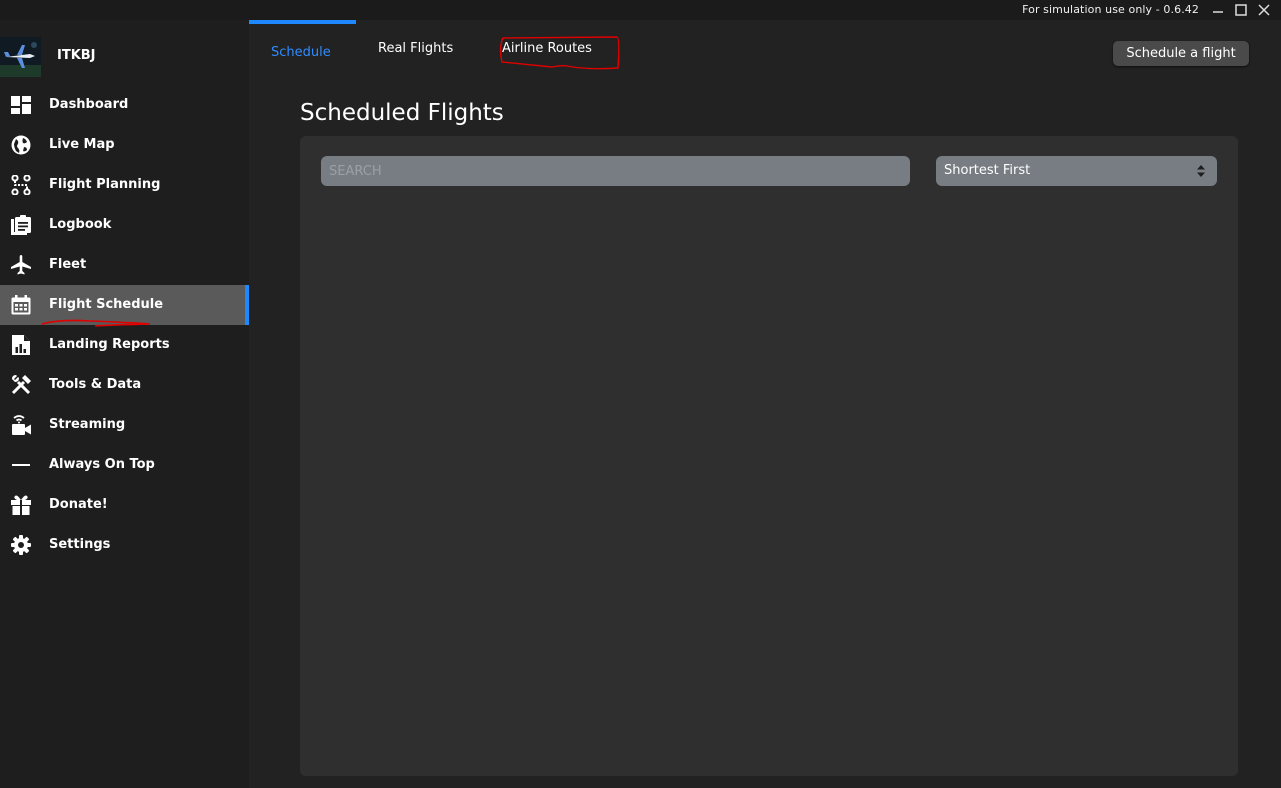 This screenshot has width=1281, height=788. Describe the element at coordinates (124, 225) in the screenshot. I see `sidebar-item-logbook: Logbook` at that location.